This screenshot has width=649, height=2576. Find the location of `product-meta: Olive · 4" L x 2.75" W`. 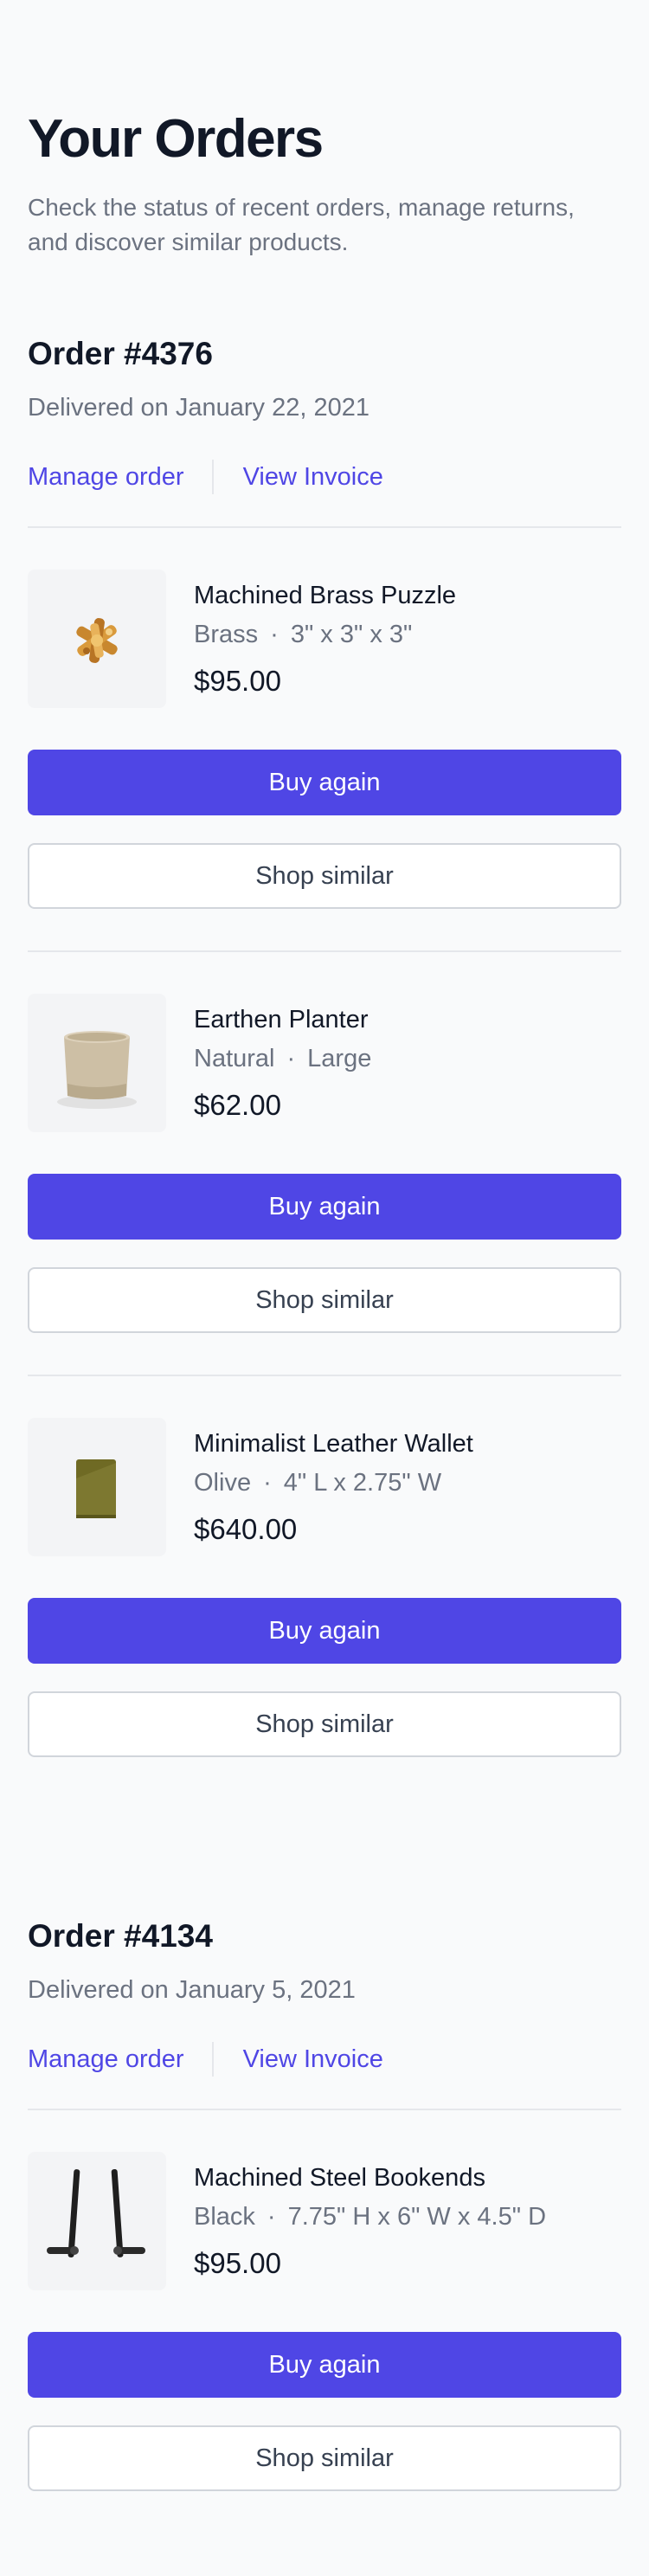

product-meta: Olive · 4" L x 2.75" W is located at coordinates (333, 1483).